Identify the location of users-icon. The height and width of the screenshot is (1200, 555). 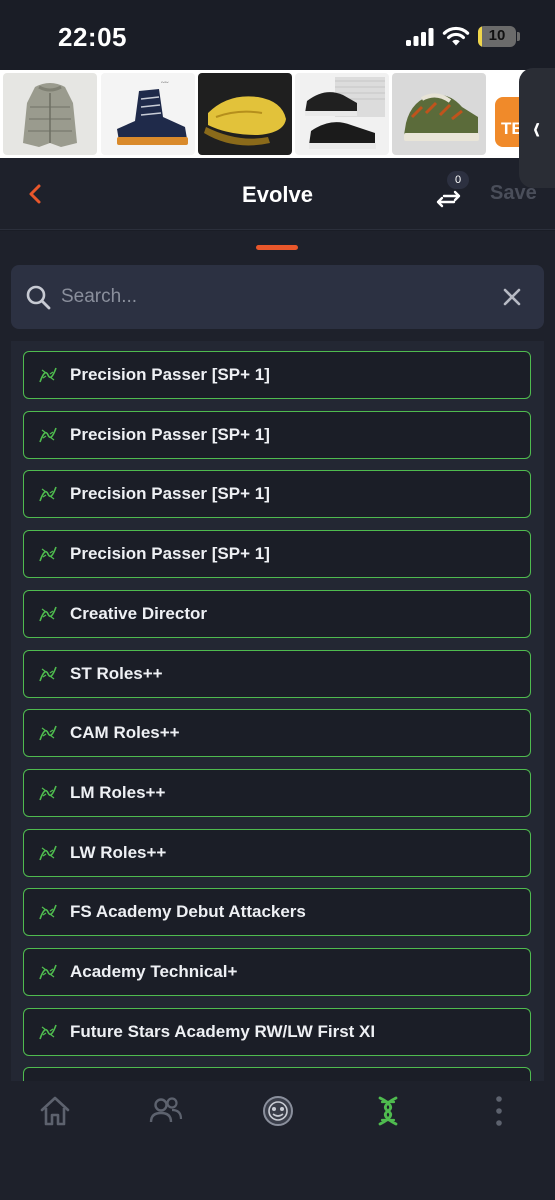
(166, 1110).